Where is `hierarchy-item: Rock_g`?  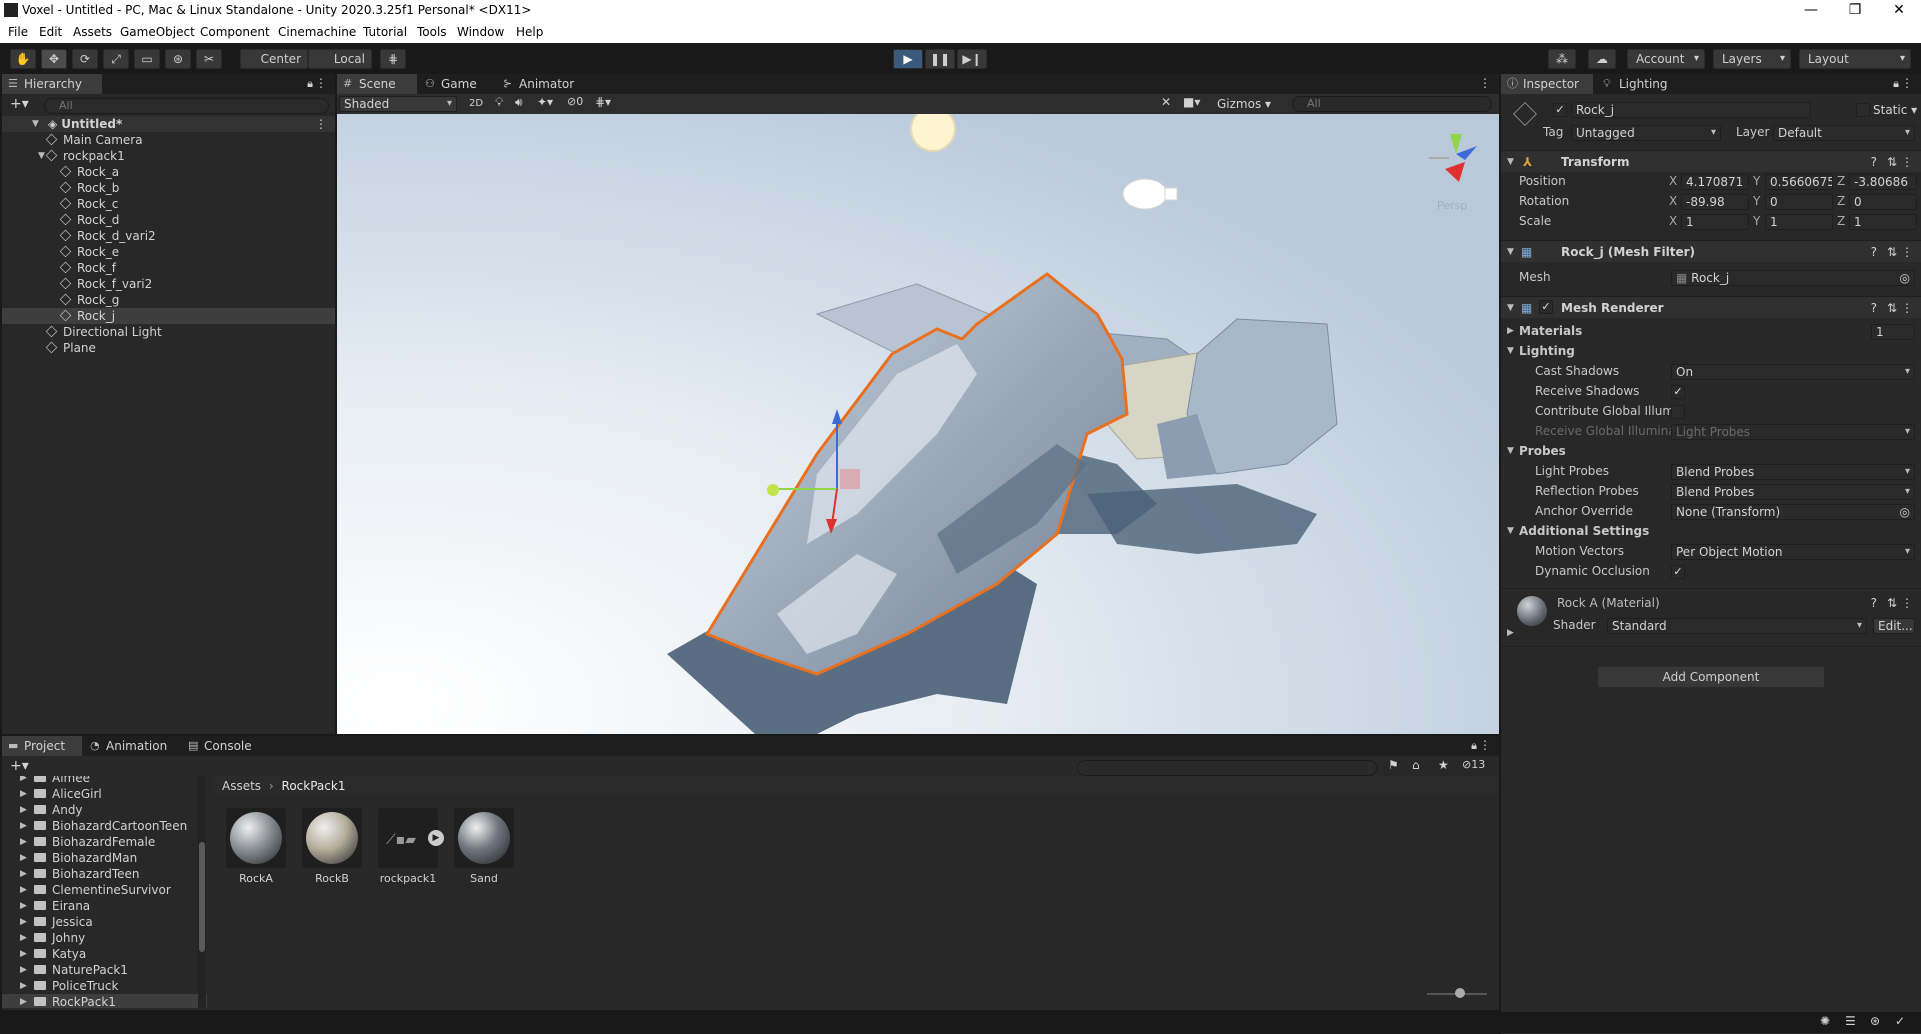
hierarchy-item: Rock_g is located at coordinates (168, 300).